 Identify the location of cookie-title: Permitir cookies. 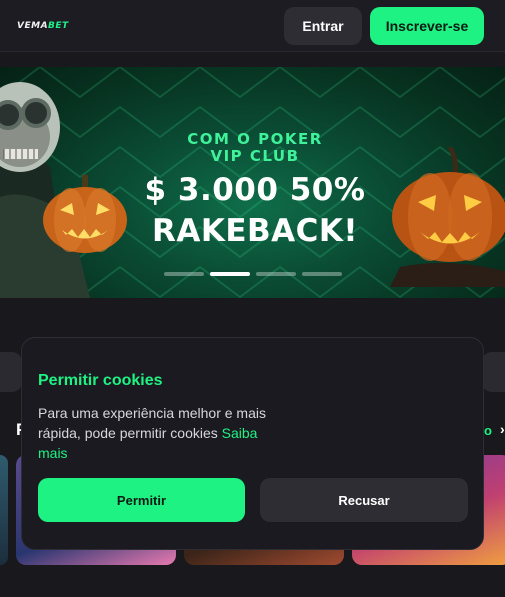
(100, 380).